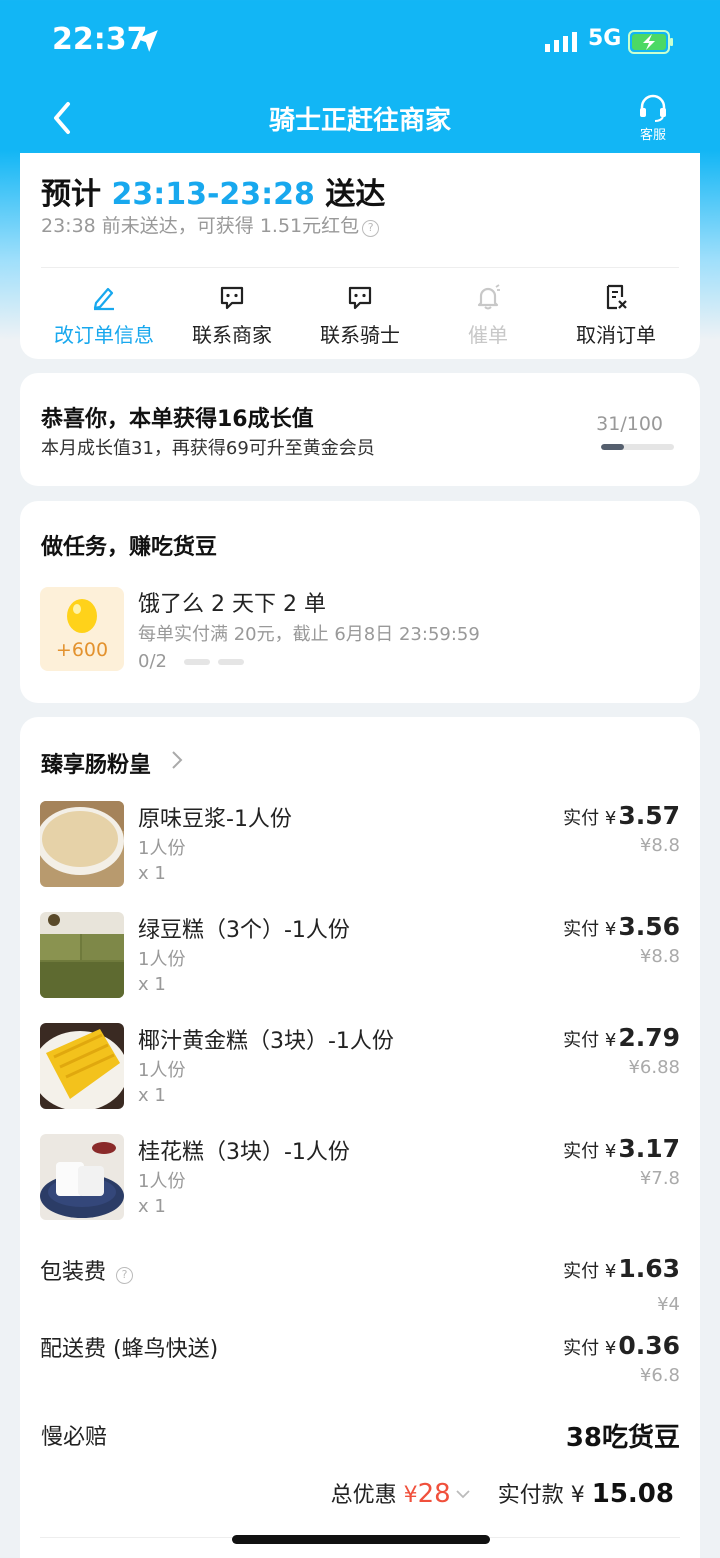 Image resolution: width=720 pixels, height=1558 pixels. Describe the element at coordinates (359, 121) in the screenshot. I see `page-title: 骑士正赶往商家` at that location.